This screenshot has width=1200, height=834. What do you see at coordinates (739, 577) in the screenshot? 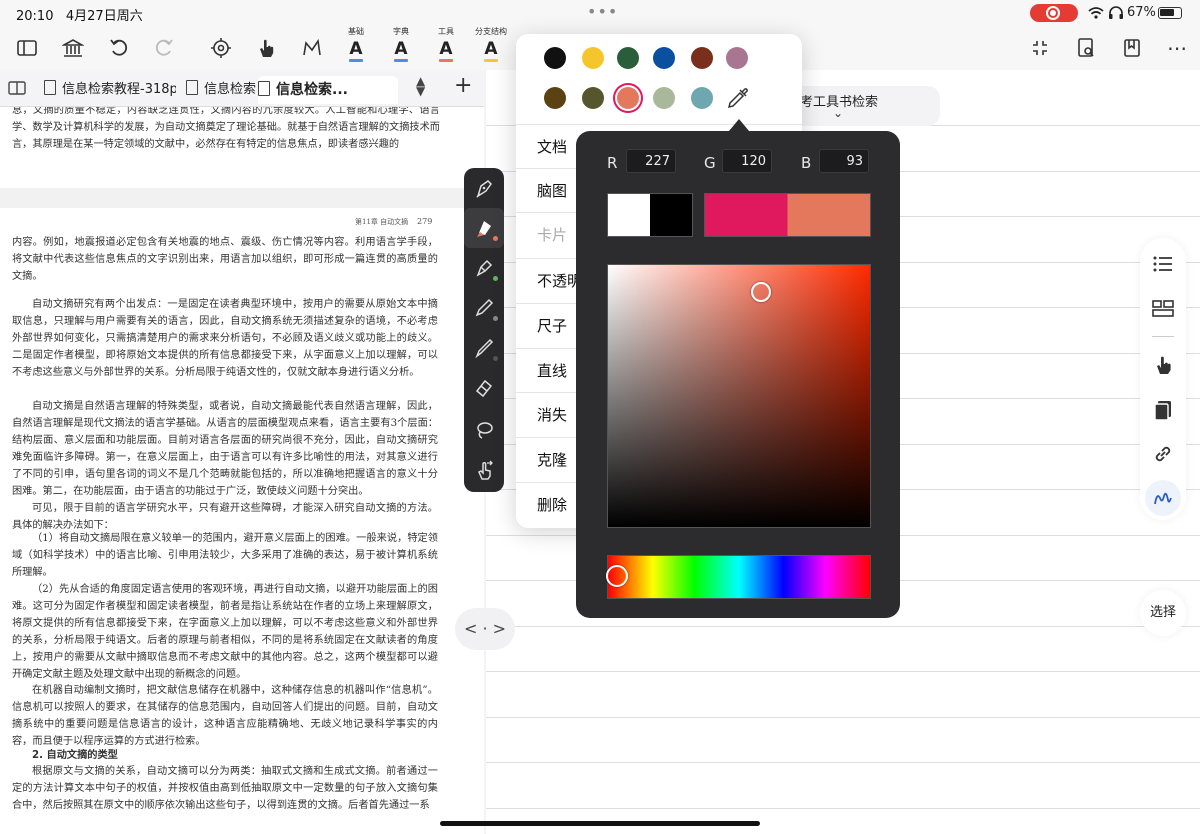
I see `hue-slider` at bounding box center [739, 577].